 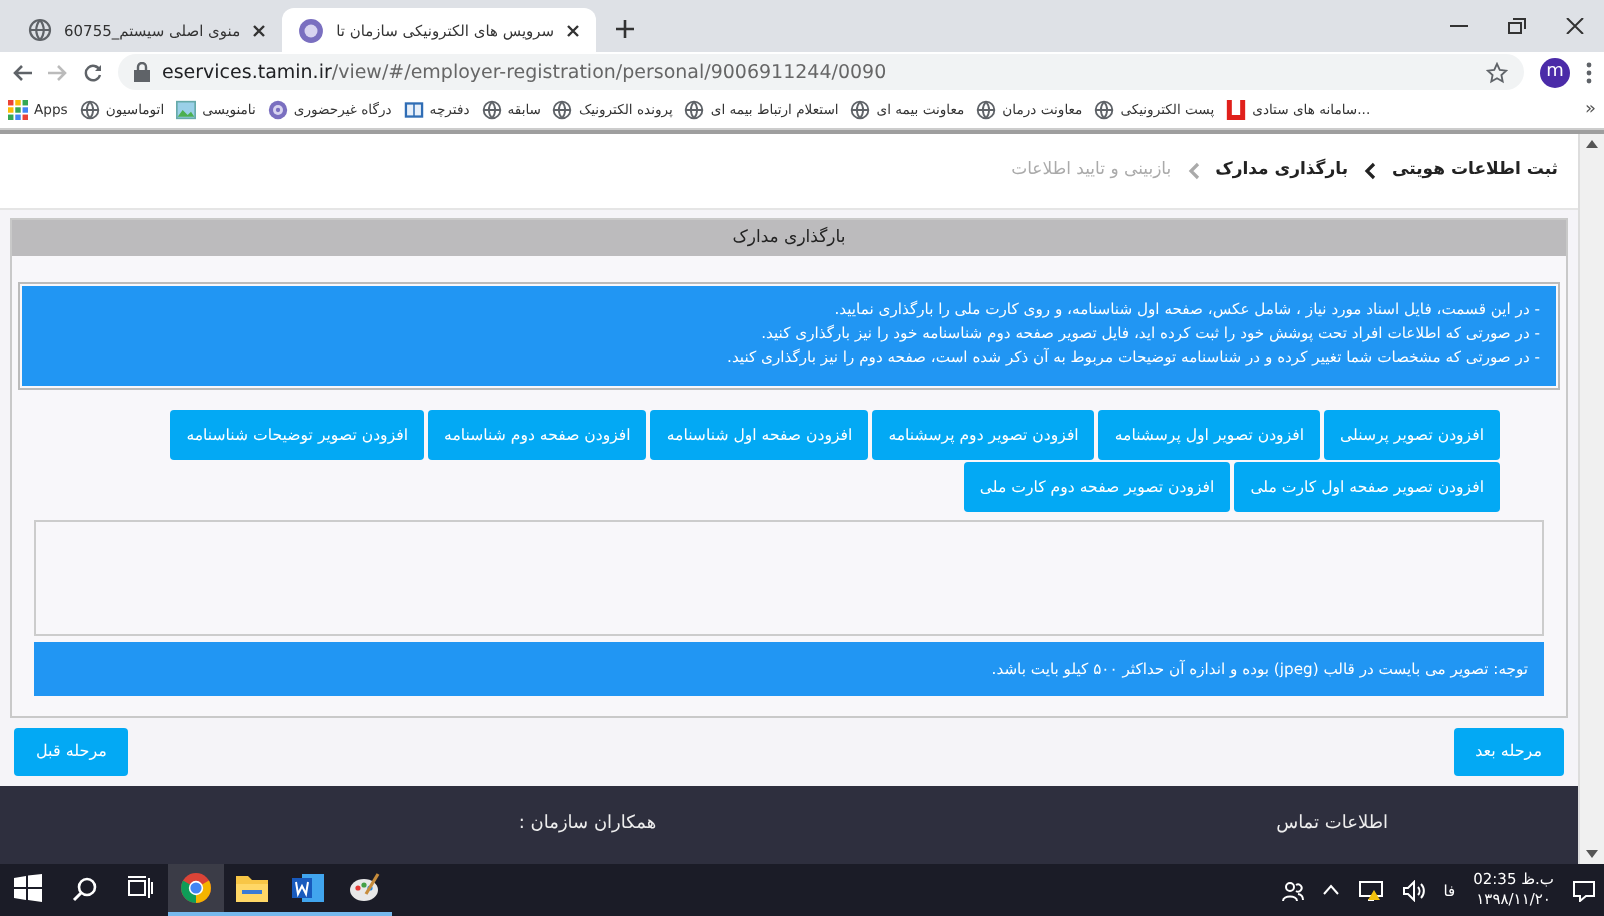 What do you see at coordinates (28, 888) in the screenshot?
I see `windows-logo-icon` at bounding box center [28, 888].